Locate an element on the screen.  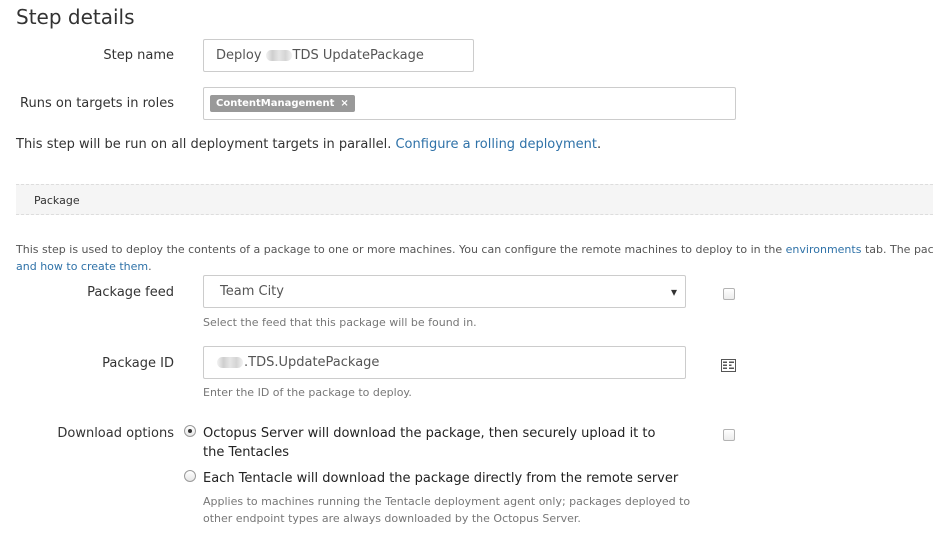
package-feed-select: Team City ▾ is located at coordinates (444, 291).